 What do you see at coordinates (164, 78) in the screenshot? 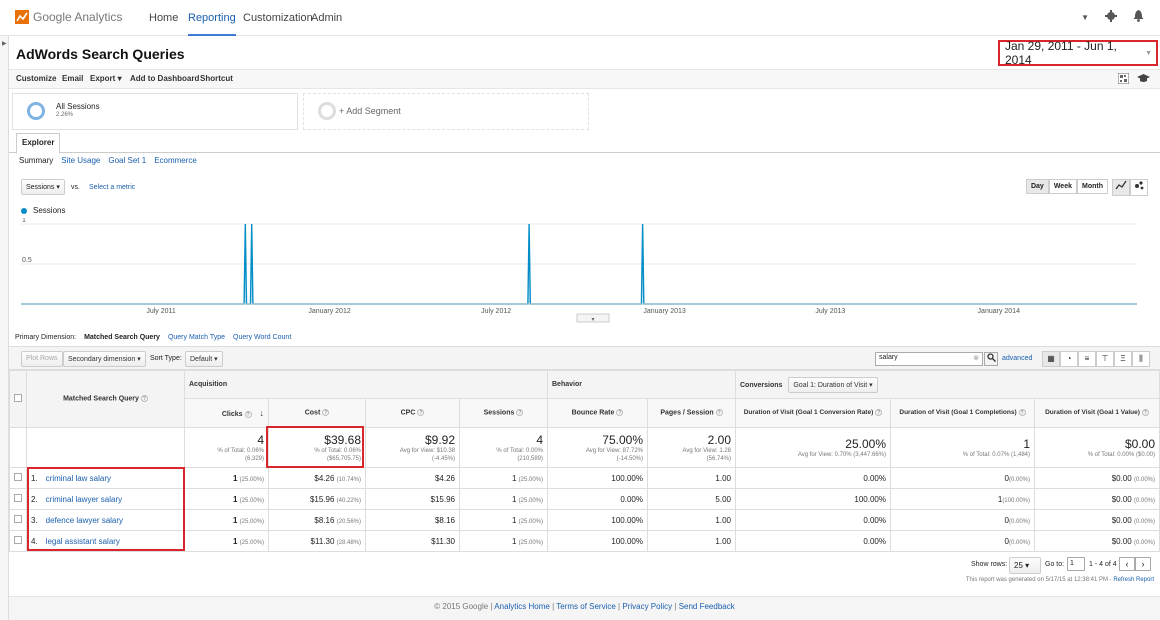
I see `add-to-dashboard-button: Add to Dashboard` at bounding box center [164, 78].